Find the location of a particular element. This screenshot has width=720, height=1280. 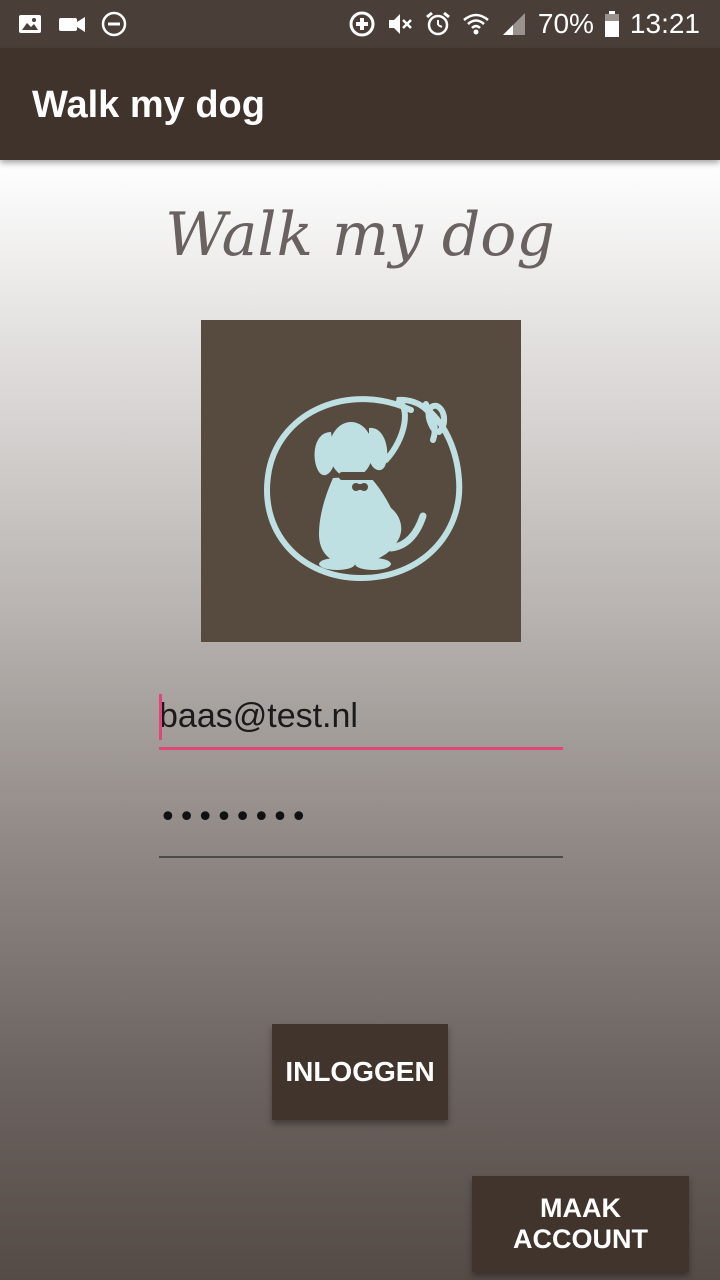

video-camera-icon is located at coordinates (72, 24).